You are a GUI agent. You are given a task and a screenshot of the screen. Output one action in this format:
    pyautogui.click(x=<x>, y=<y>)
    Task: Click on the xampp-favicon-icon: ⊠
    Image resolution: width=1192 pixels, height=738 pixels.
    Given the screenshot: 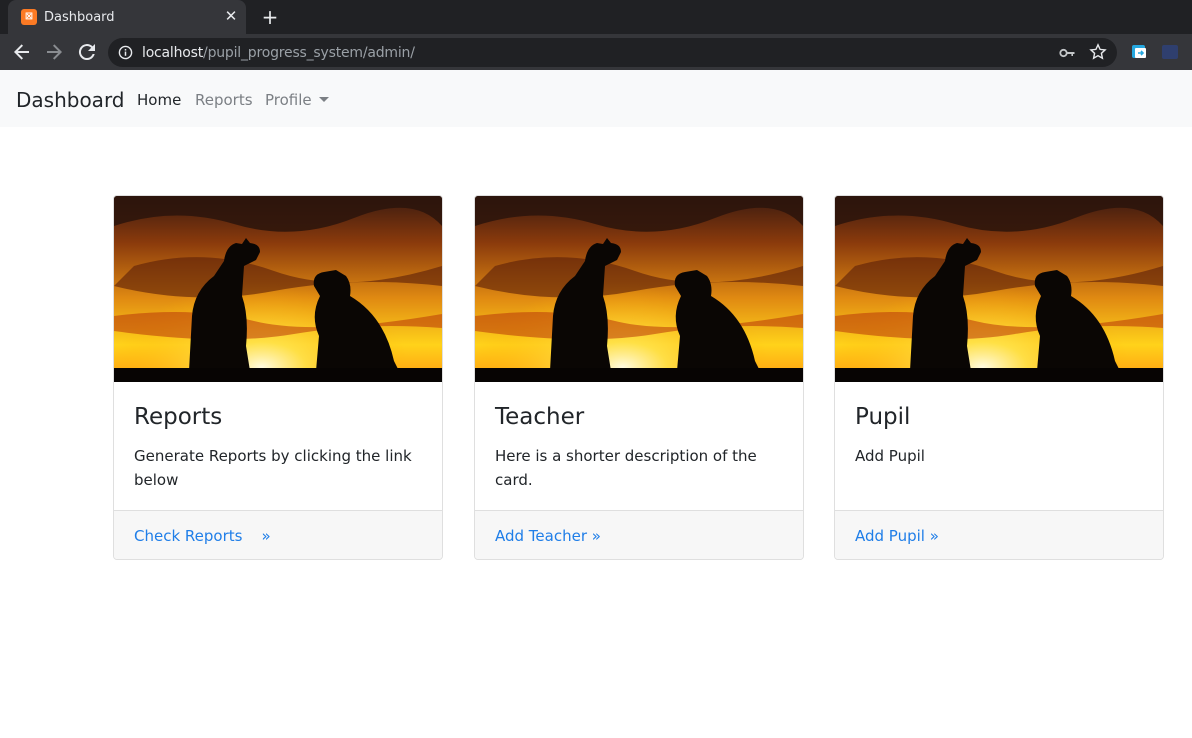 What is the action you would take?
    pyautogui.click(x=29, y=17)
    